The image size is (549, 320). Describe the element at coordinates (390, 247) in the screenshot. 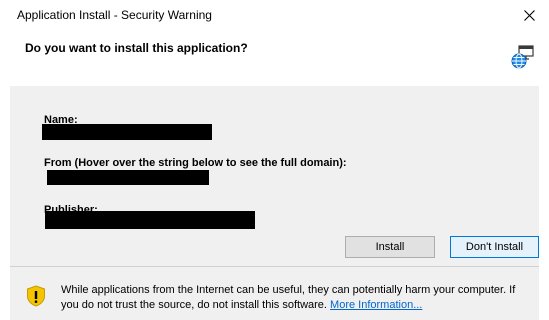

I see `install-button: Install` at that location.